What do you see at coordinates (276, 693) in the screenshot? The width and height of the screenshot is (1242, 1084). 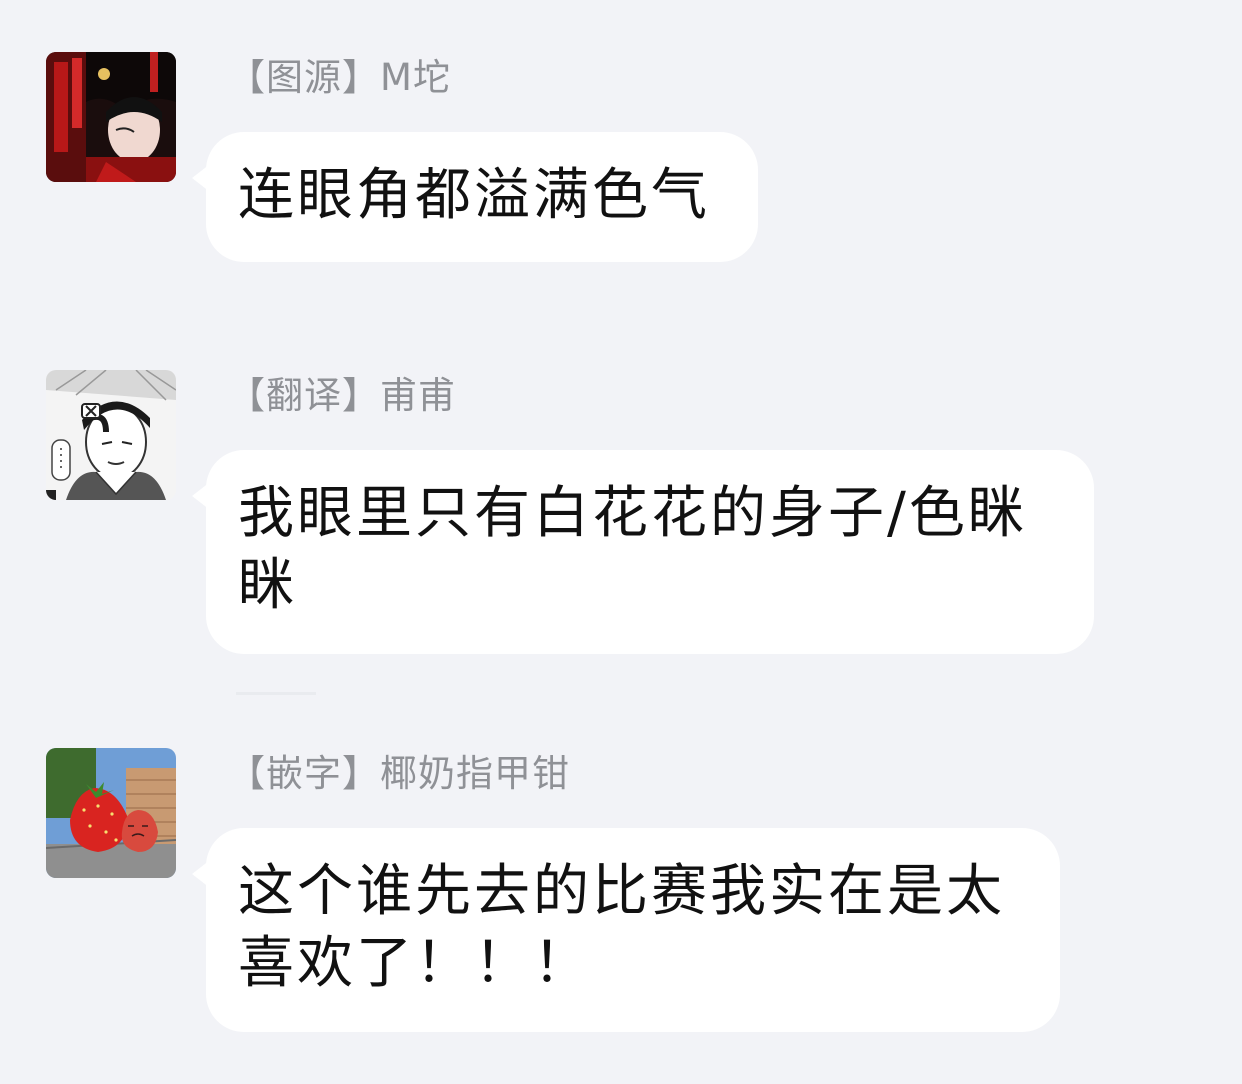 I see `divider` at bounding box center [276, 693].